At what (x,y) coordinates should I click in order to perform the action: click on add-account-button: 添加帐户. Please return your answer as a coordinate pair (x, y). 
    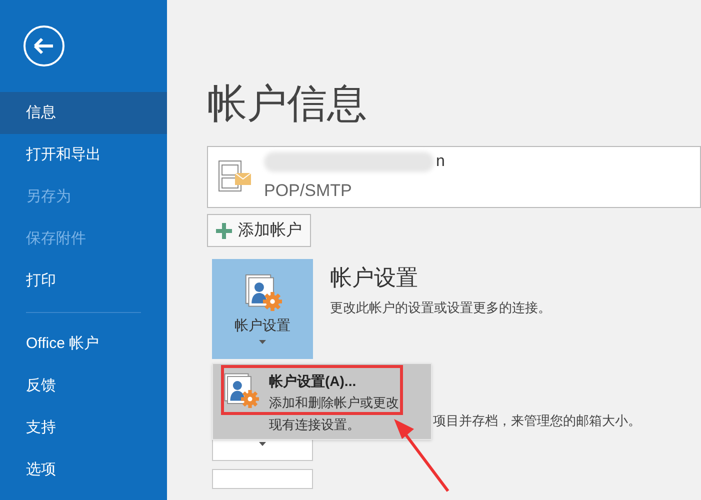
    Looking at the image, I should click on (259, 230).